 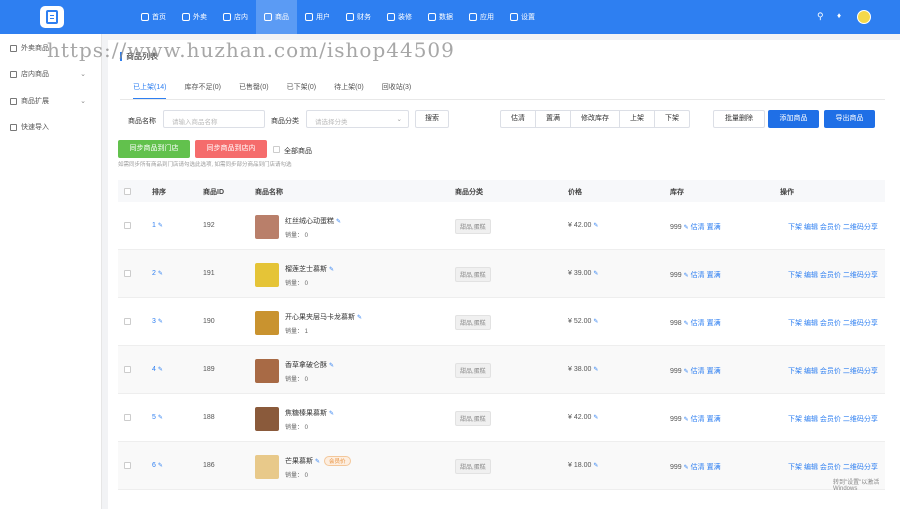 I want to click on sidebar-item-store-goods: 店内商品 ⌄, so click(x=50, y=74).